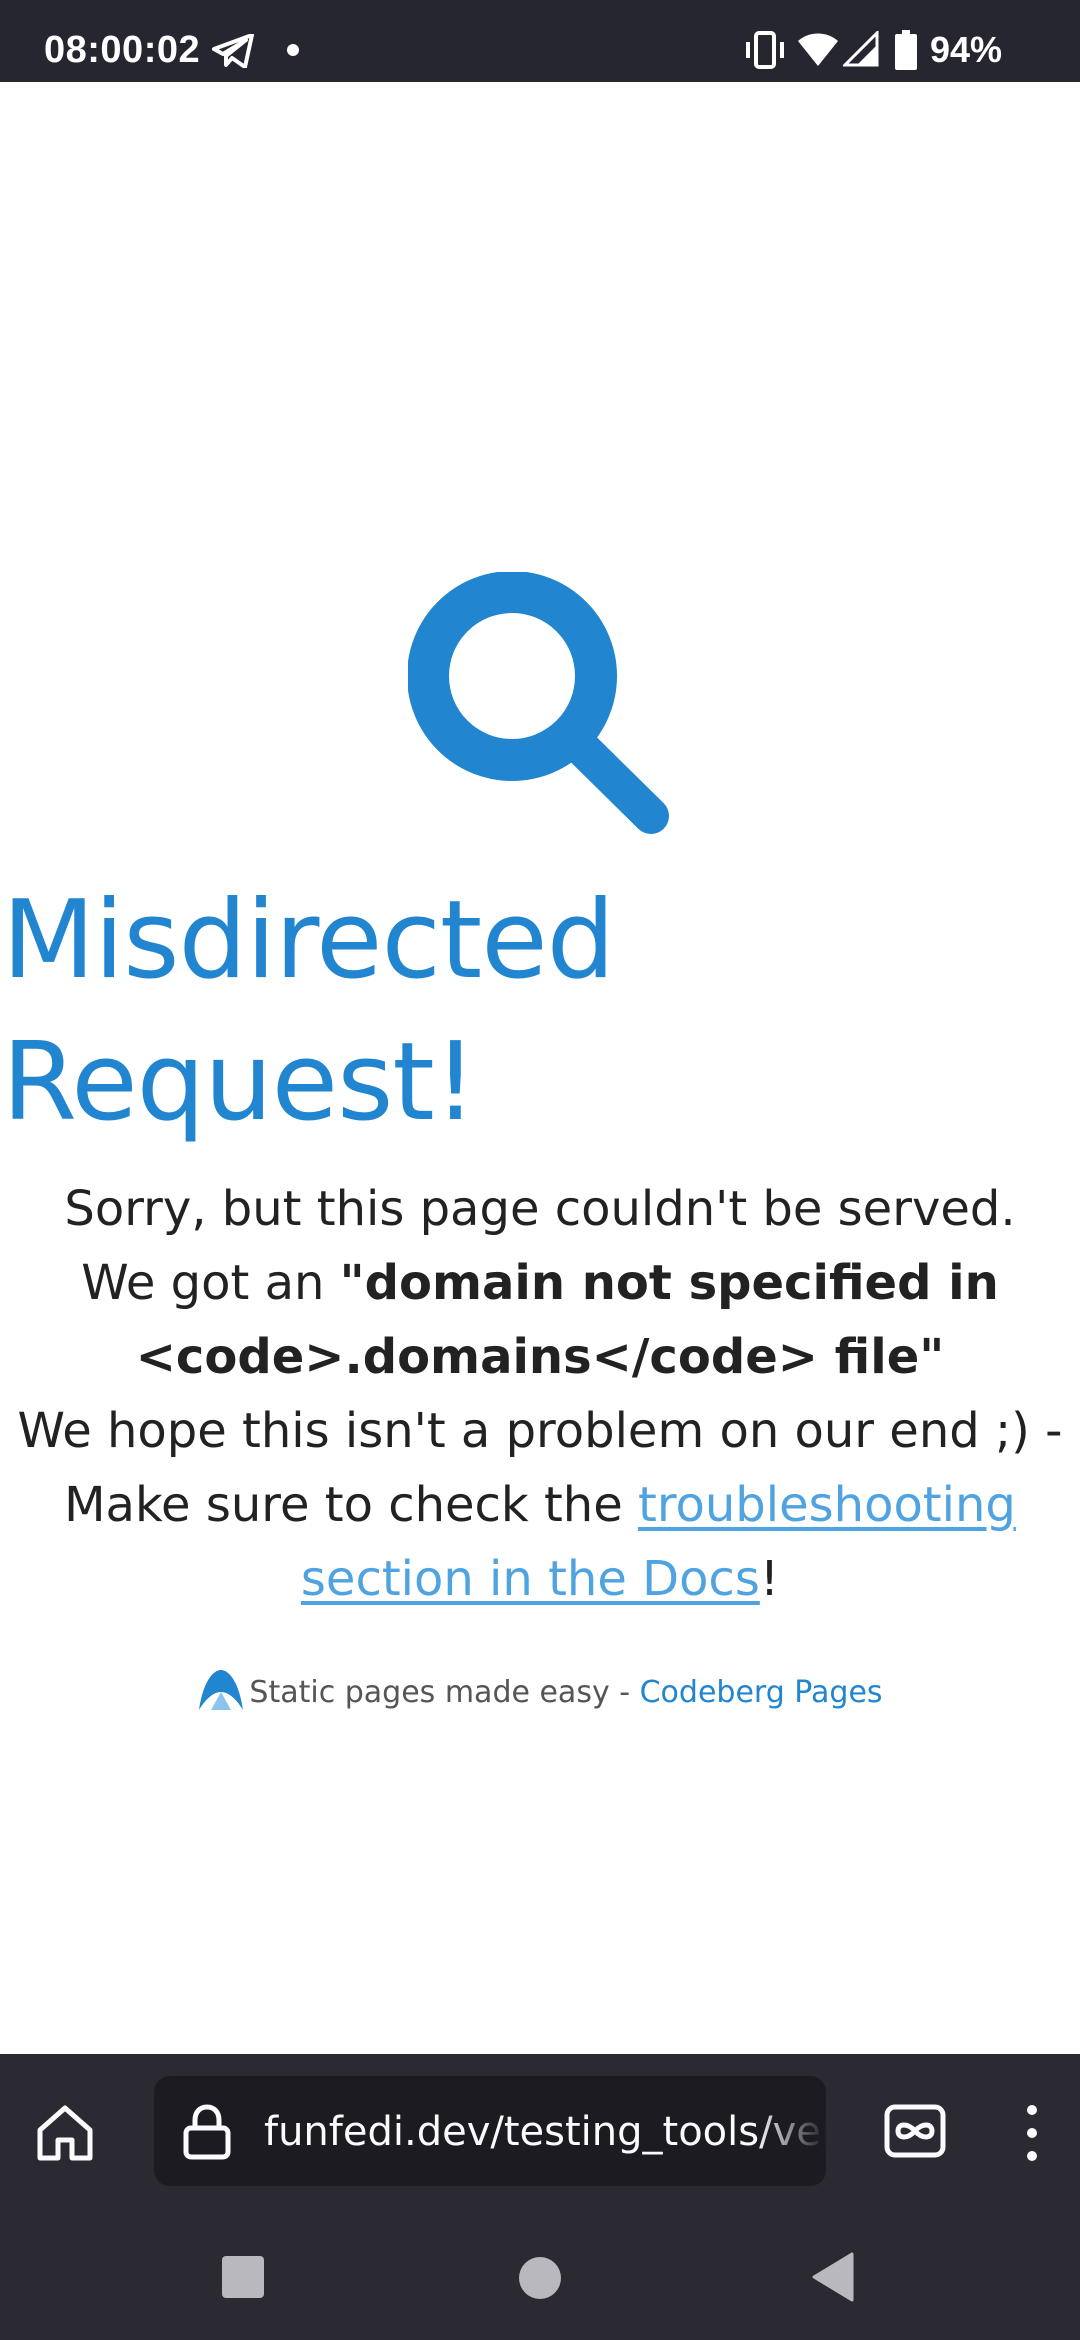 The width and height of the screenshot is (1080, 2340). Describe the element at coordinates (351, 1505) in the screenshot. I see `docs-prefix: Make sure to check the` at that location.